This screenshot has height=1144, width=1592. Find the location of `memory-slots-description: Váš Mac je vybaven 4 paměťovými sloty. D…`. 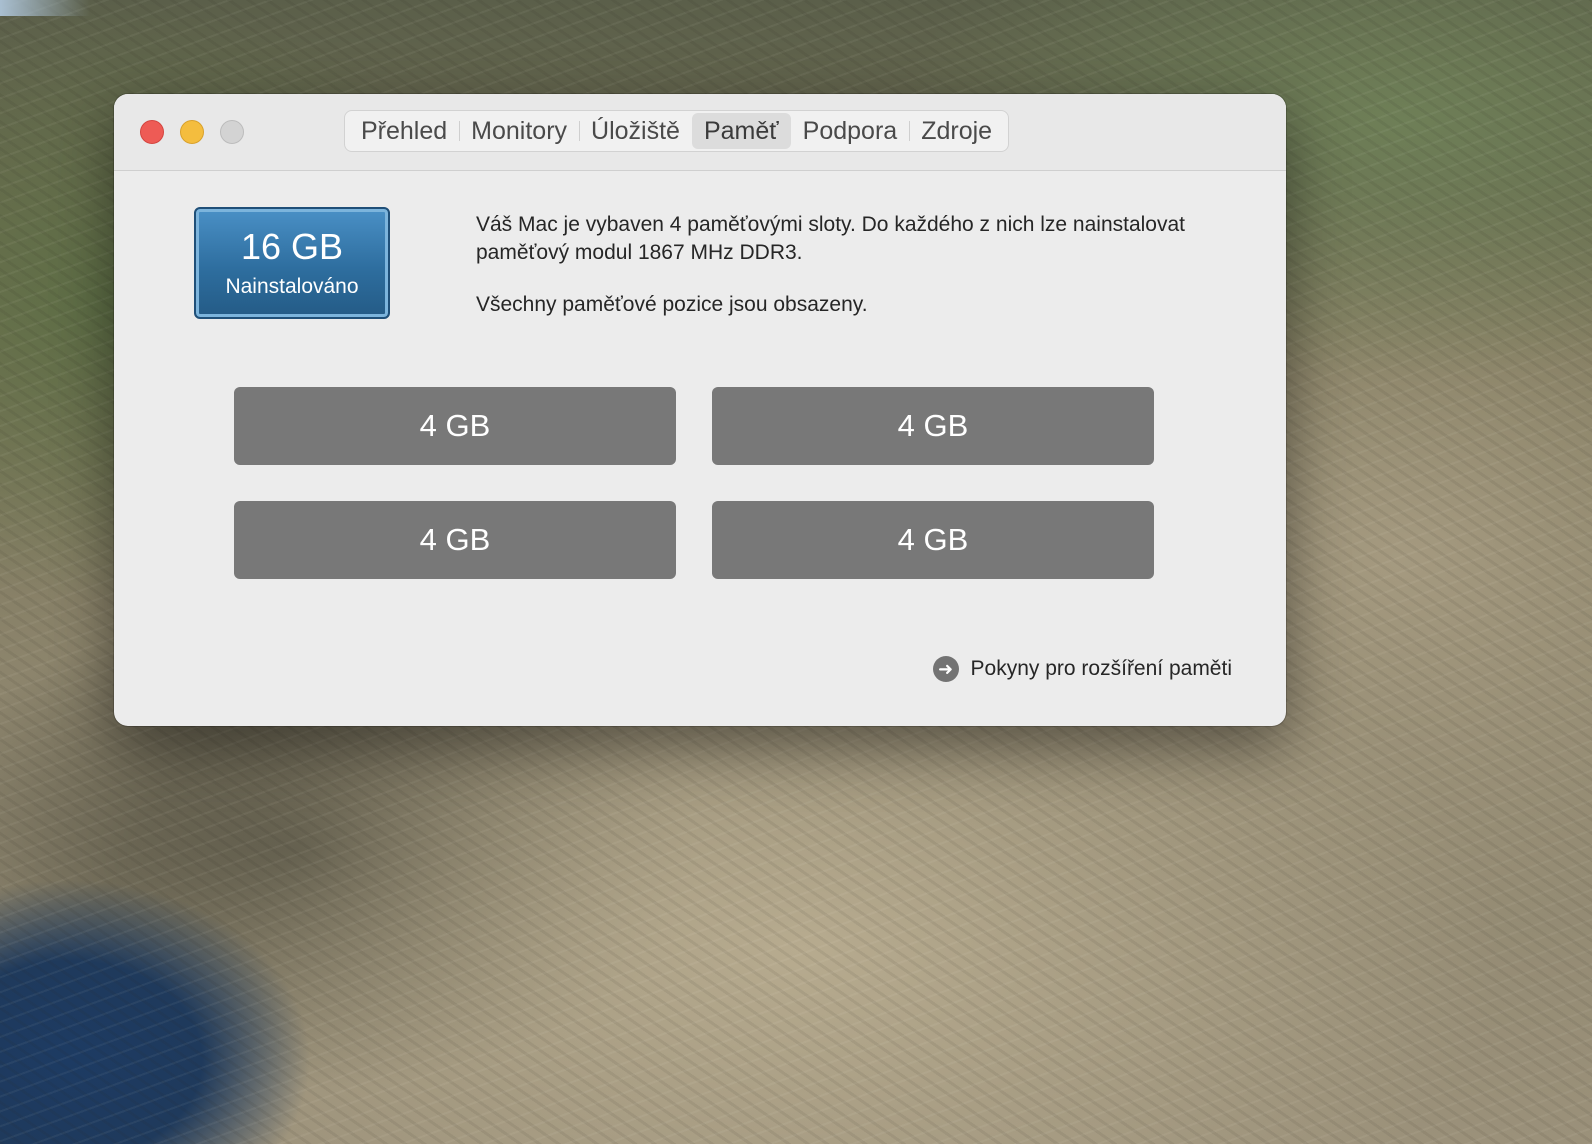

memory-slots-description: Váš Mac je vybaven 4 paměťovými sloty. D… is located at coordinates (830, 238).